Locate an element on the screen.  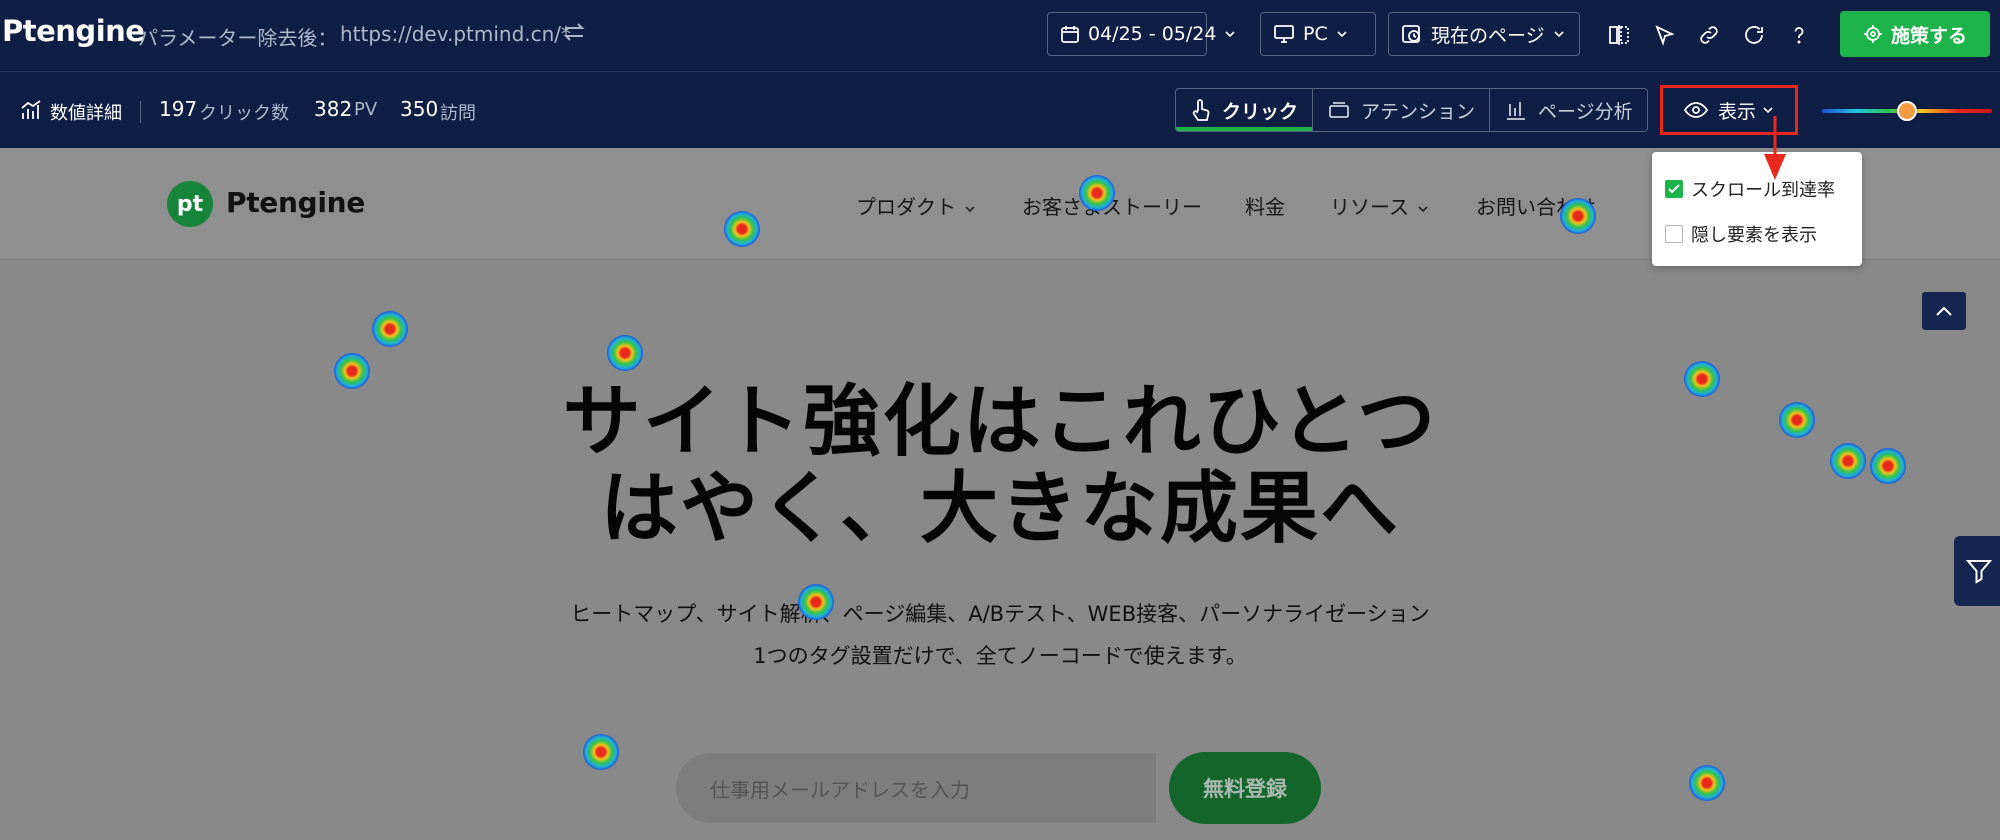
date-range-label: 04/25 - 05/24 is located at coordinates (1152, 34).